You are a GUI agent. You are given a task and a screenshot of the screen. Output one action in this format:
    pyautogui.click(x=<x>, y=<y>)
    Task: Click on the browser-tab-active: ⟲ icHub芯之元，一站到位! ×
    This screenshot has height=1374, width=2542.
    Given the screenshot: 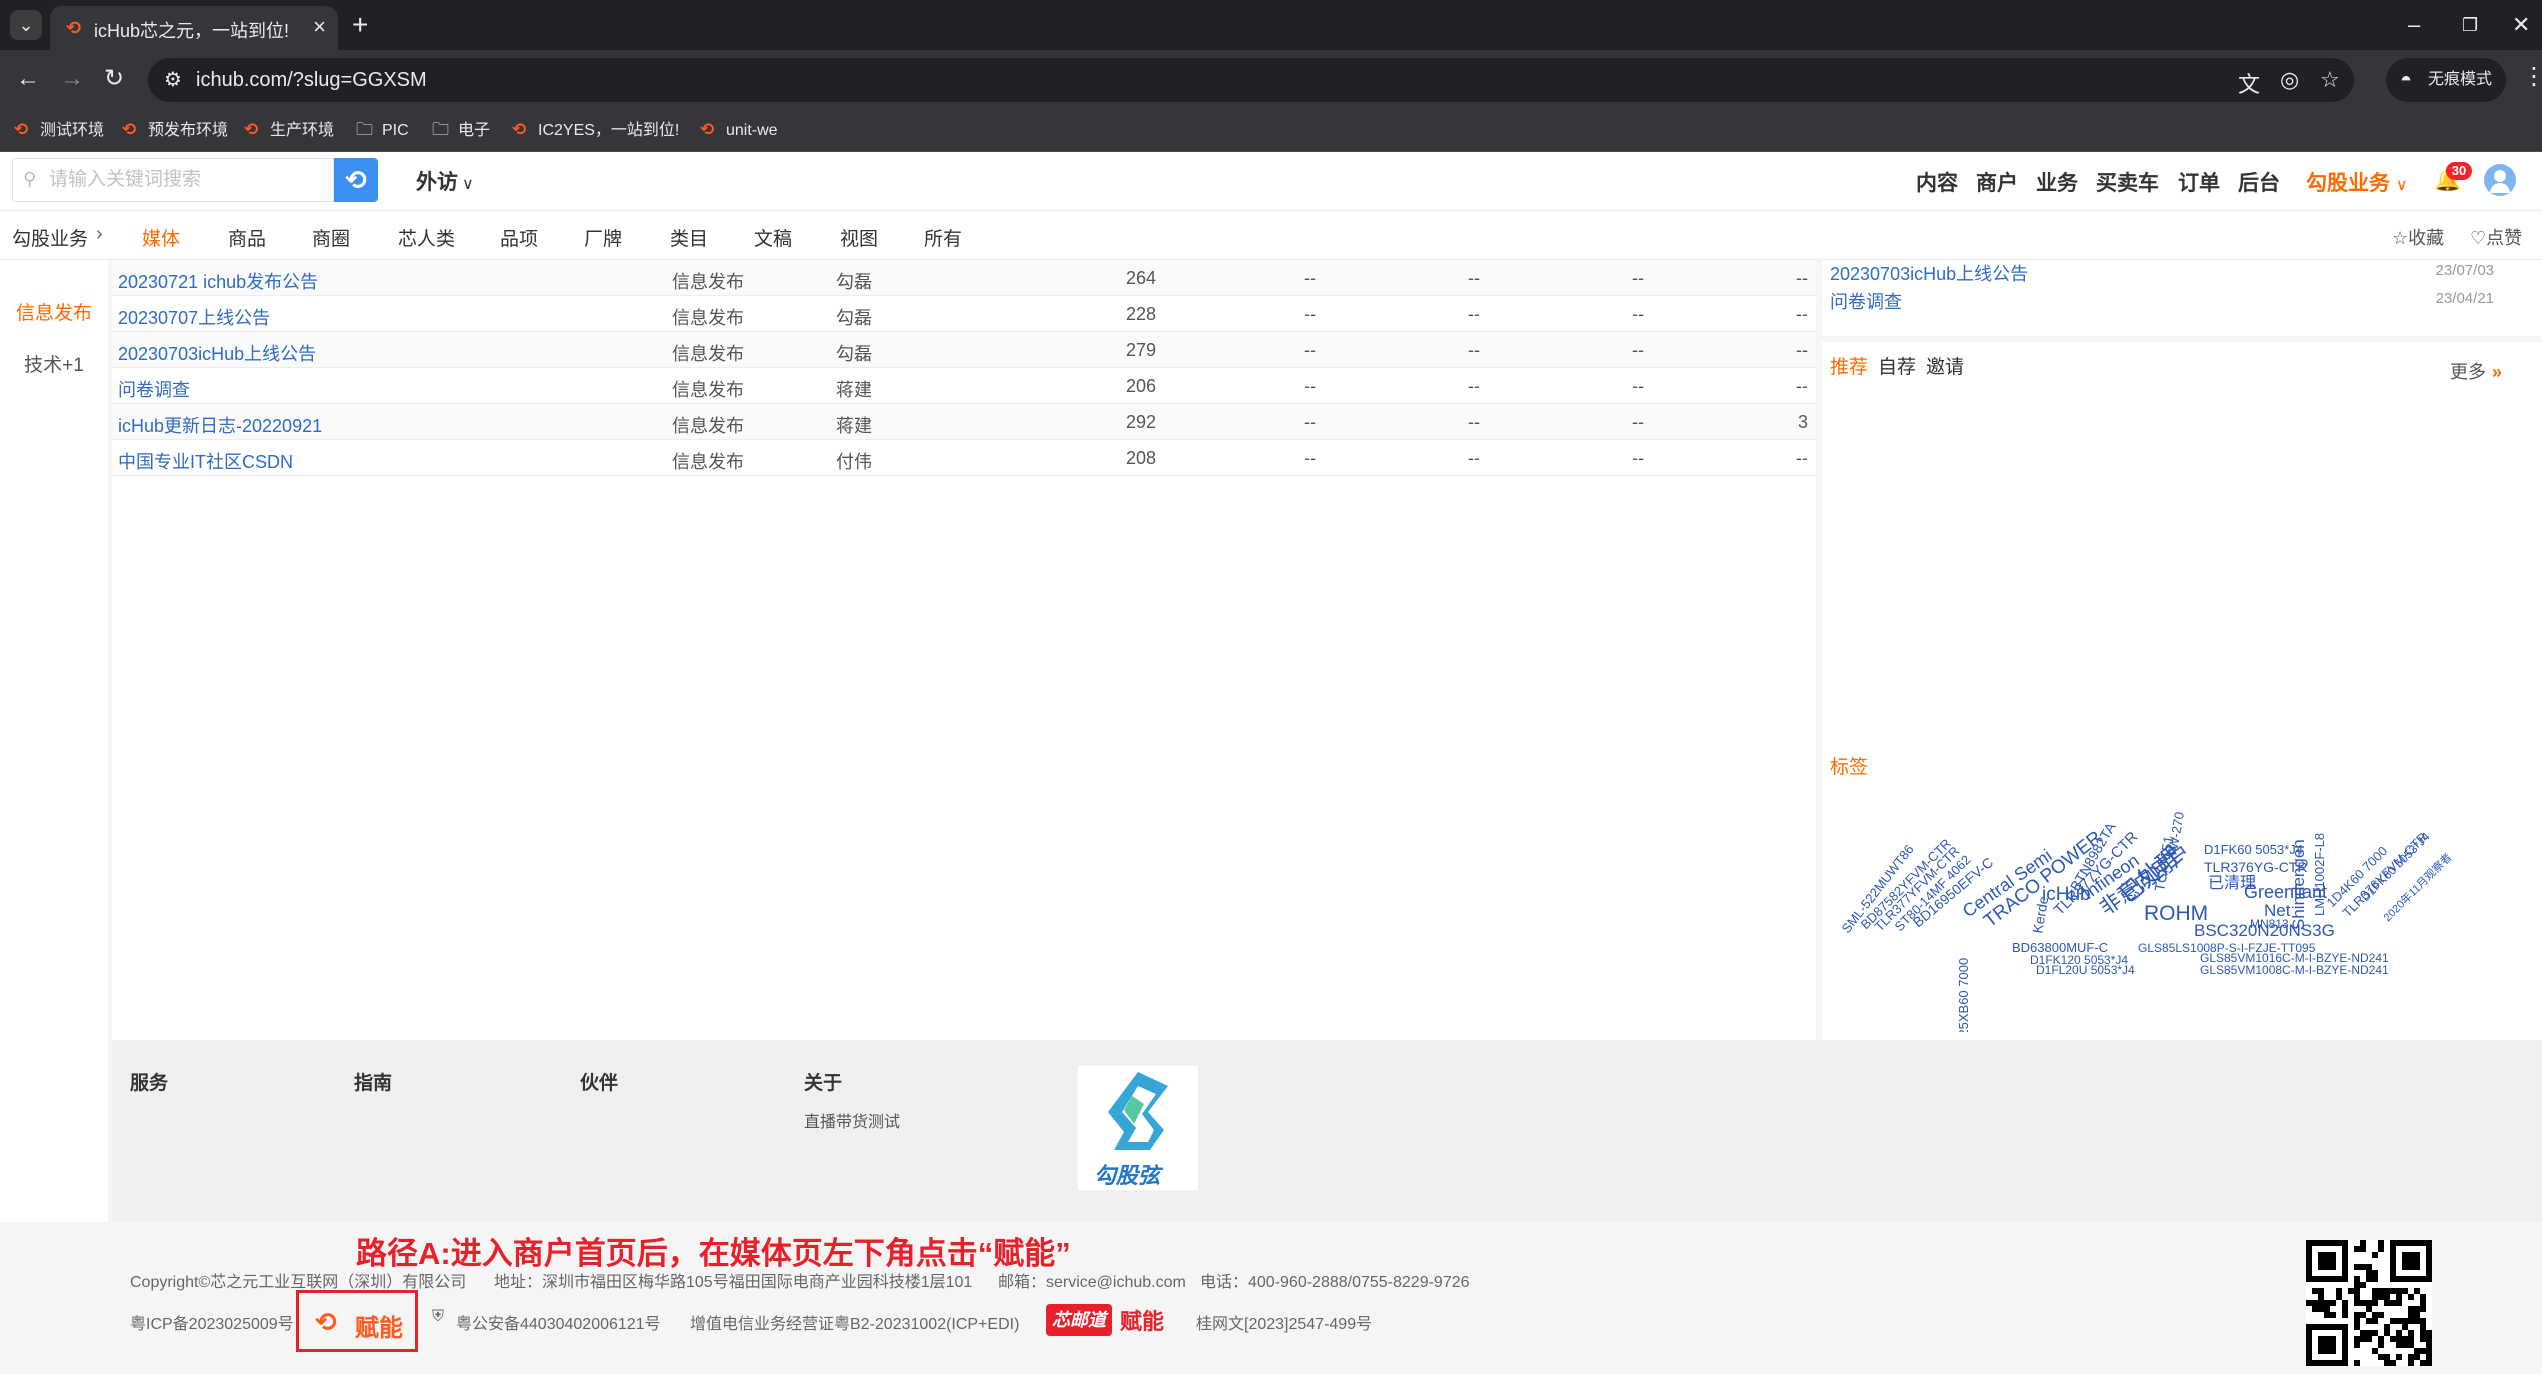 What is the action you would take?
    pyautogui.click(x=194, y=28)
    